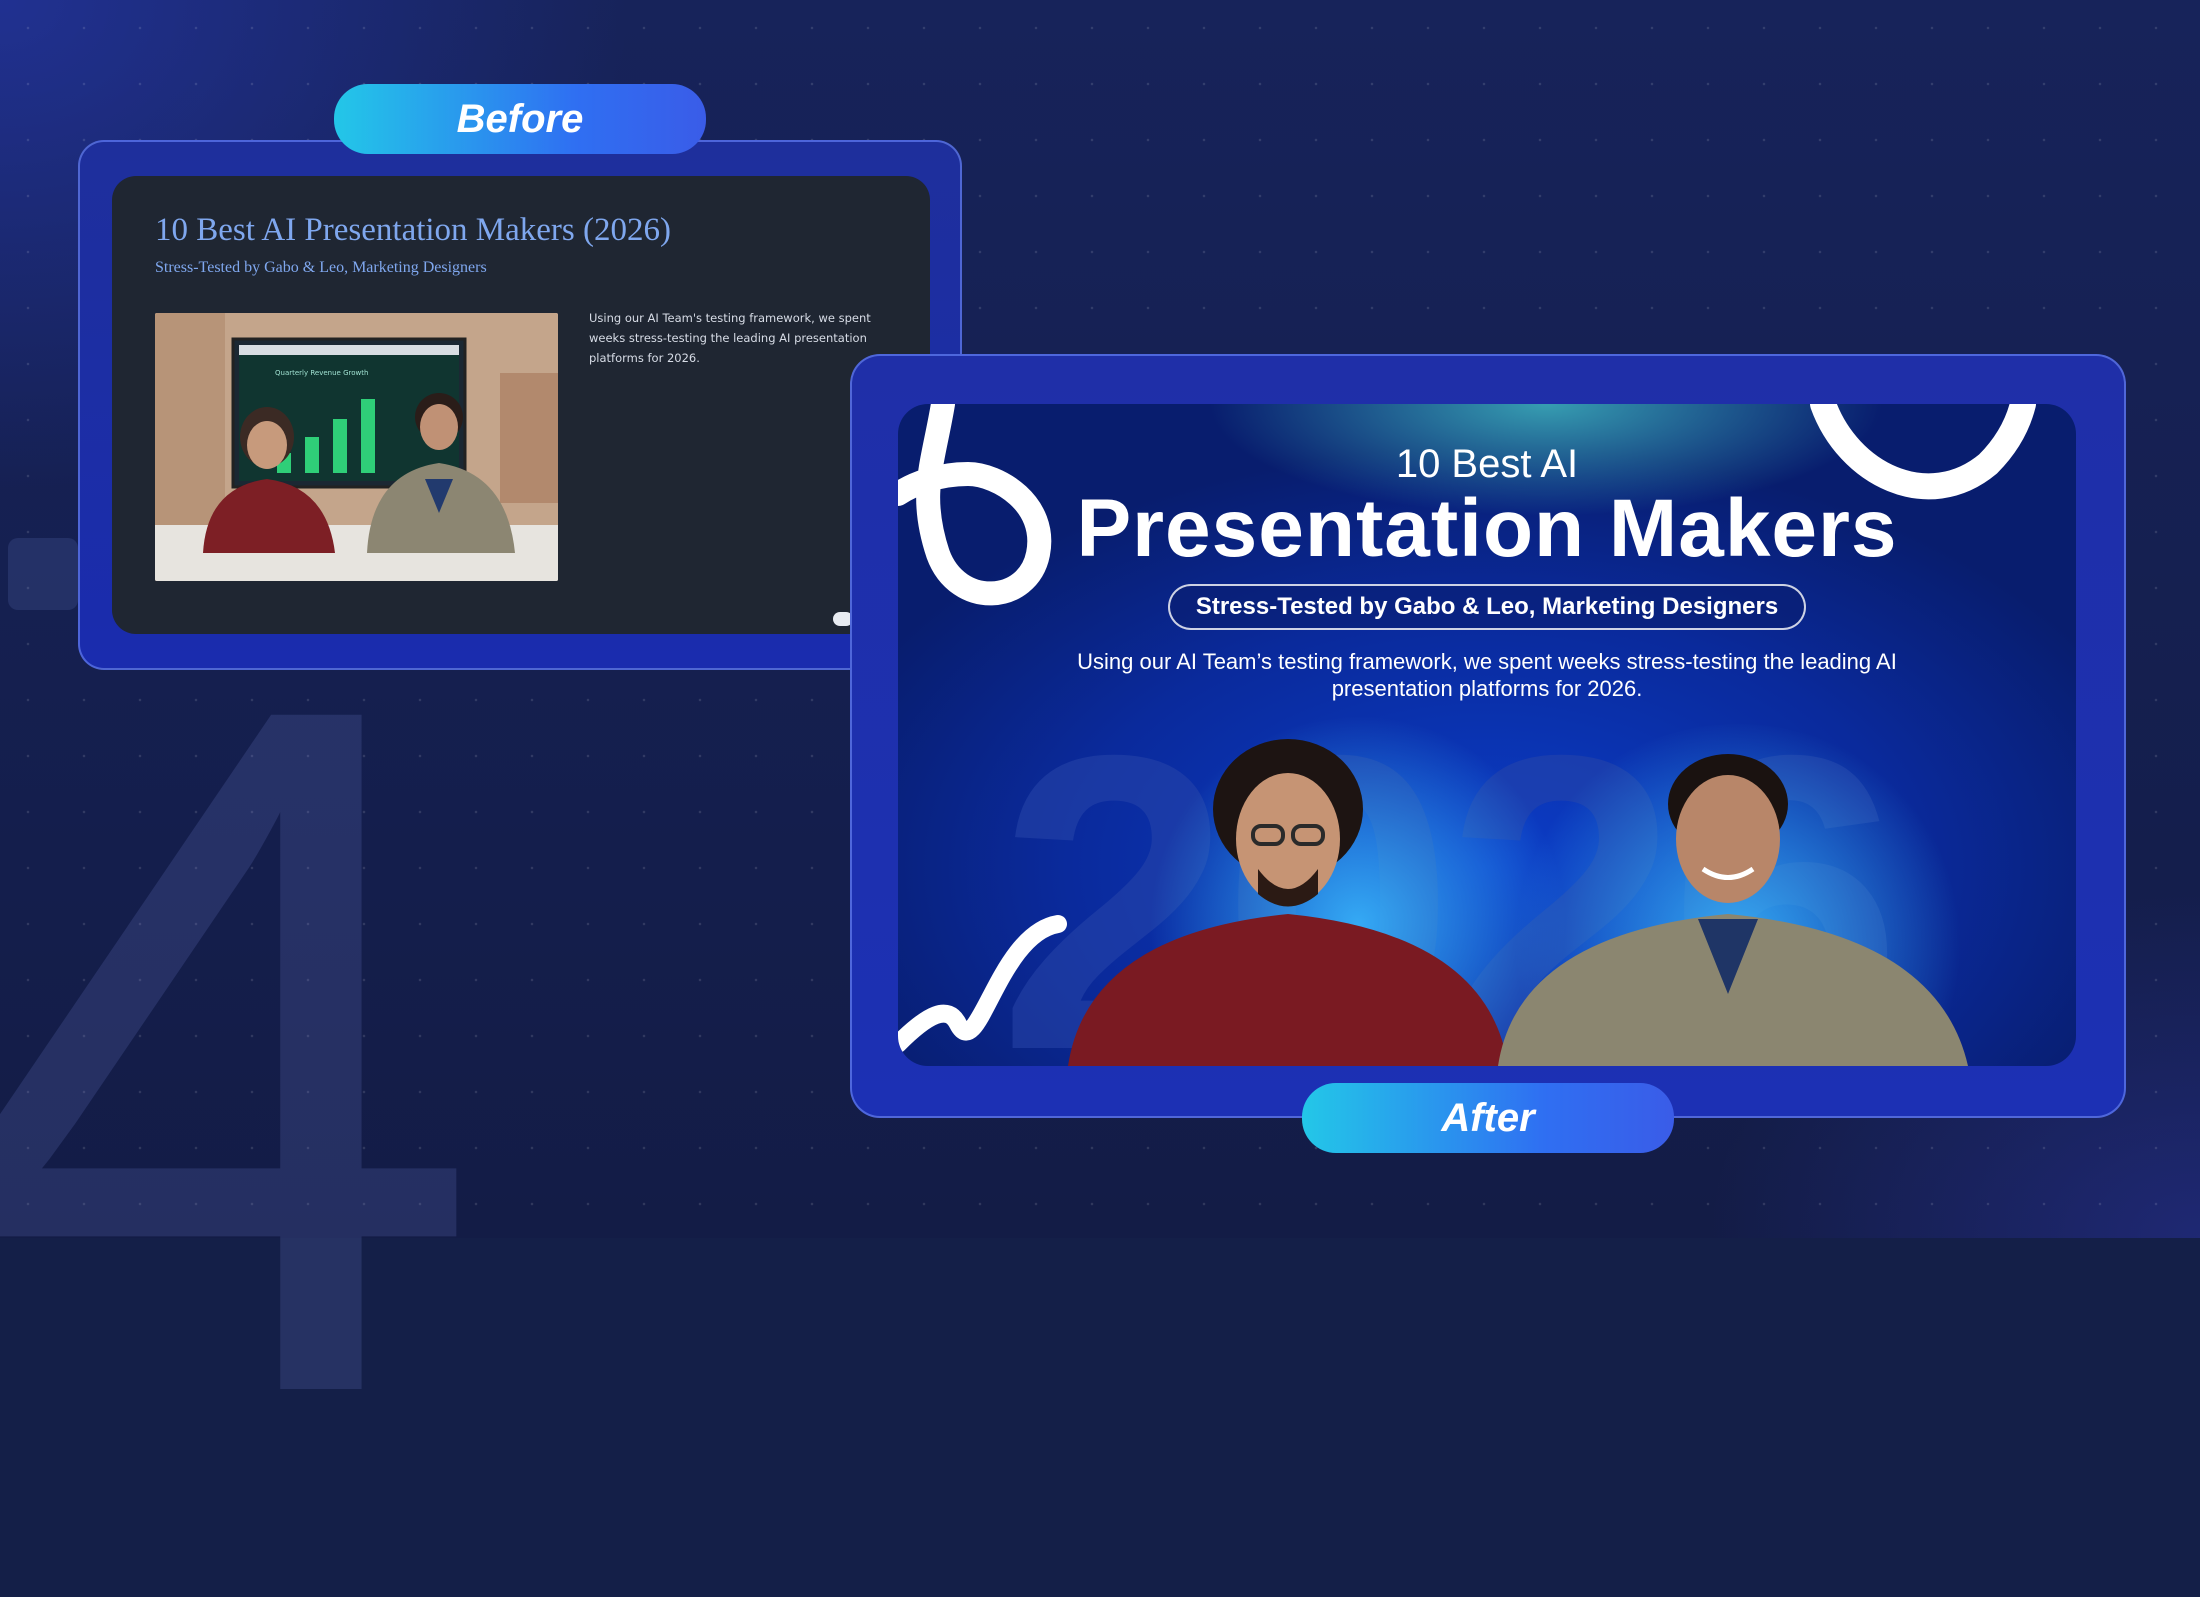  What do you see at coordinates (1733, 910) in the screenshot?
I see `person-right` at bounding box center [1733, 910].